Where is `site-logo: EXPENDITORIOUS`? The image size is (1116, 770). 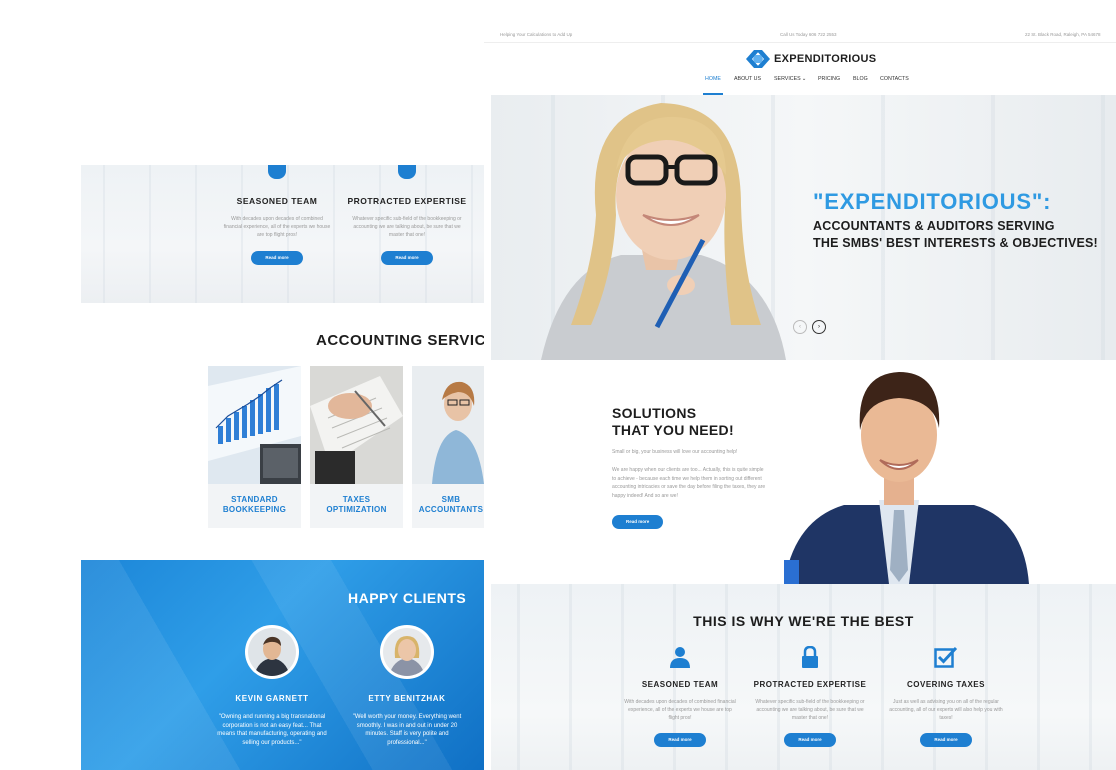 site-logo: EXPENDITORIOUS is located at coordinates (811, 59).